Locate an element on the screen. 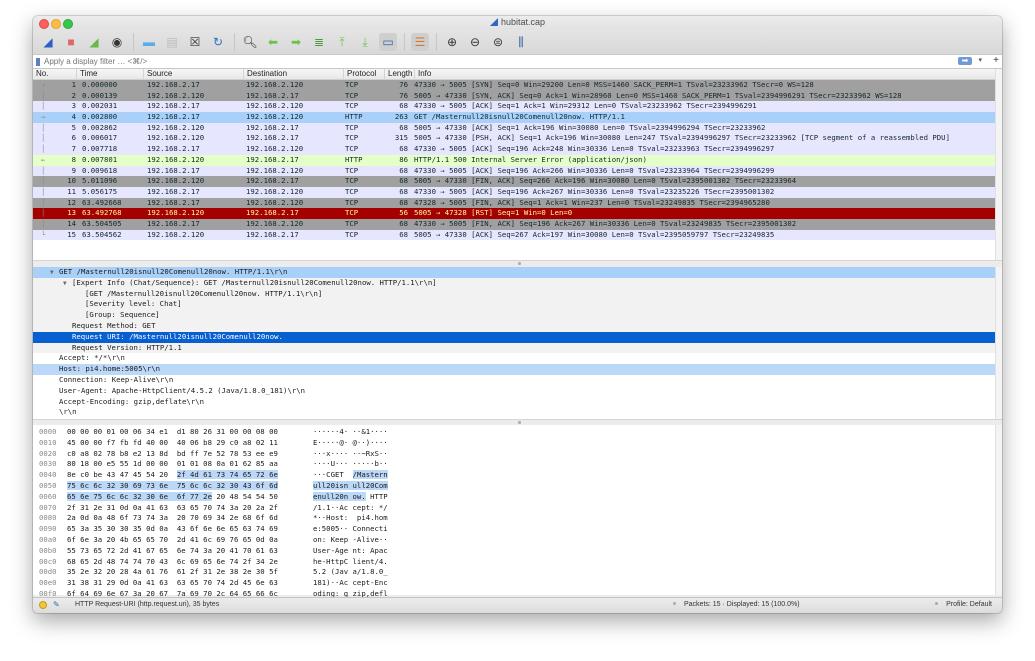  detail-row: Connection: Keep-Alive\r\n is located at coordinates (517, 380).